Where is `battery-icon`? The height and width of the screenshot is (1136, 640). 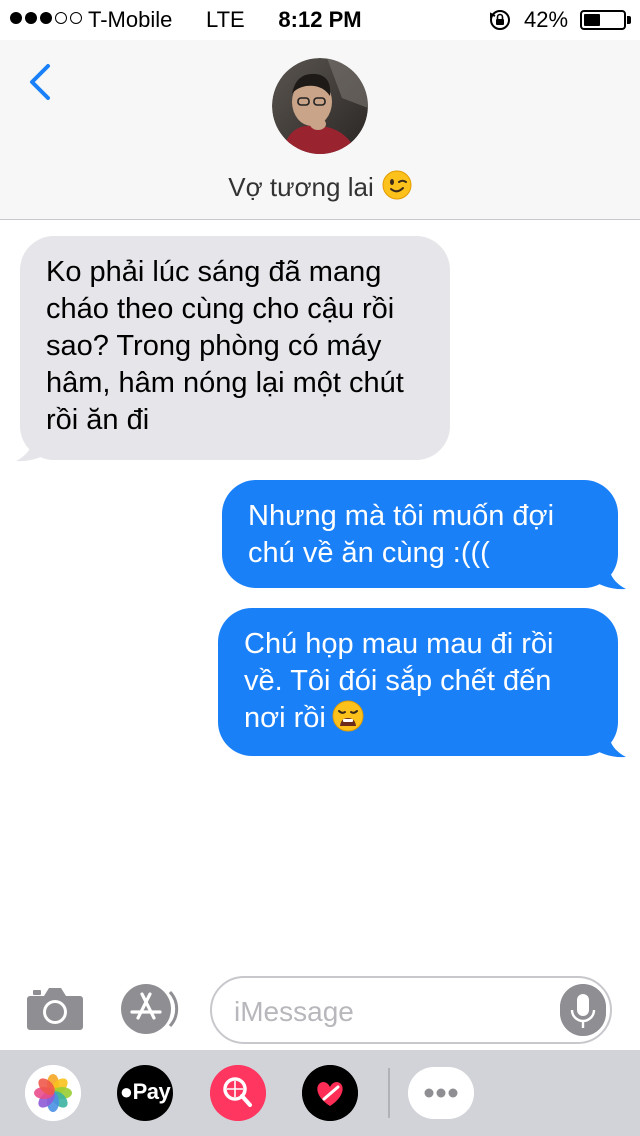
battery-icon is located at coordinates (603, 20).